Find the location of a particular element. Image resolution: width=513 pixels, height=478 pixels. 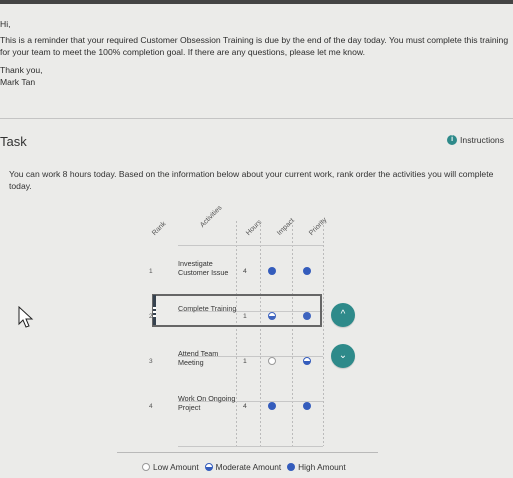

email-sender-name: Mark Tan is located at coordinates (18, 82).